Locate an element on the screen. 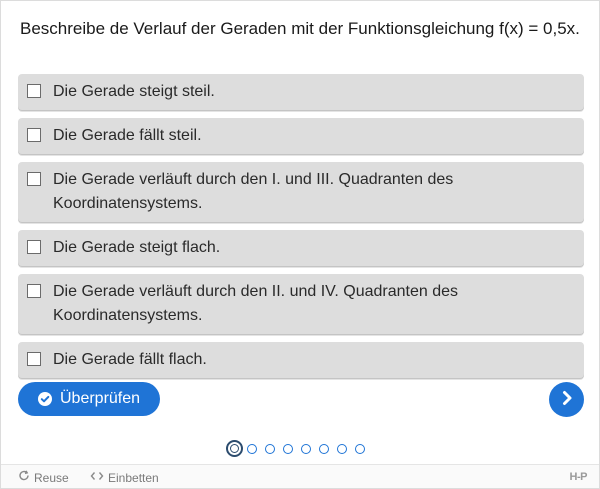 The image size is (600, 489). chevron-right-icon is located at coordinates (567, 399).